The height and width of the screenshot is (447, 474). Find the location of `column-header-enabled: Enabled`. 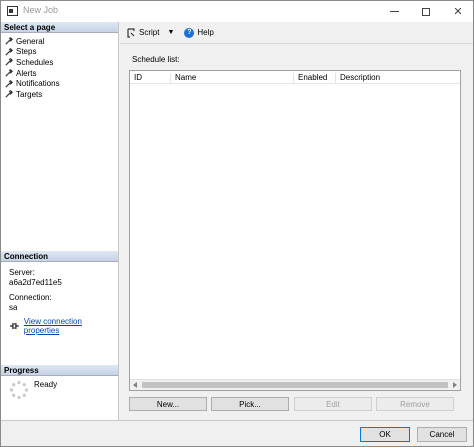

column-header-enabled: Enabled is located at coordinates (315, 78).